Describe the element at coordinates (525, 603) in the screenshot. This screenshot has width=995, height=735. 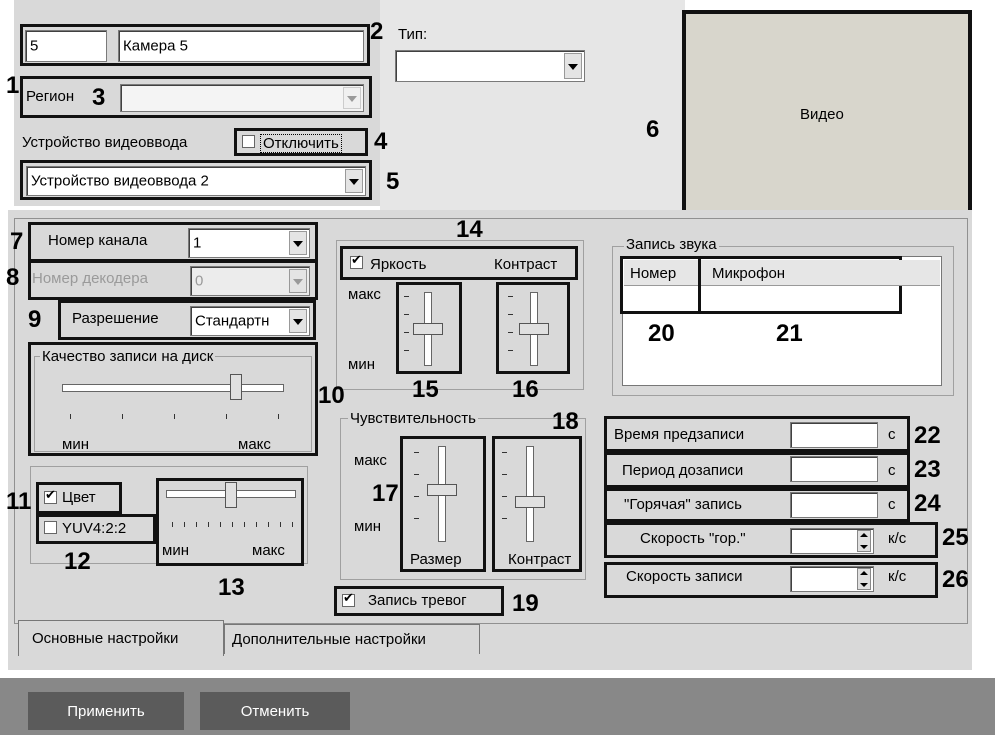
I see `callout-19: 19` at that location.